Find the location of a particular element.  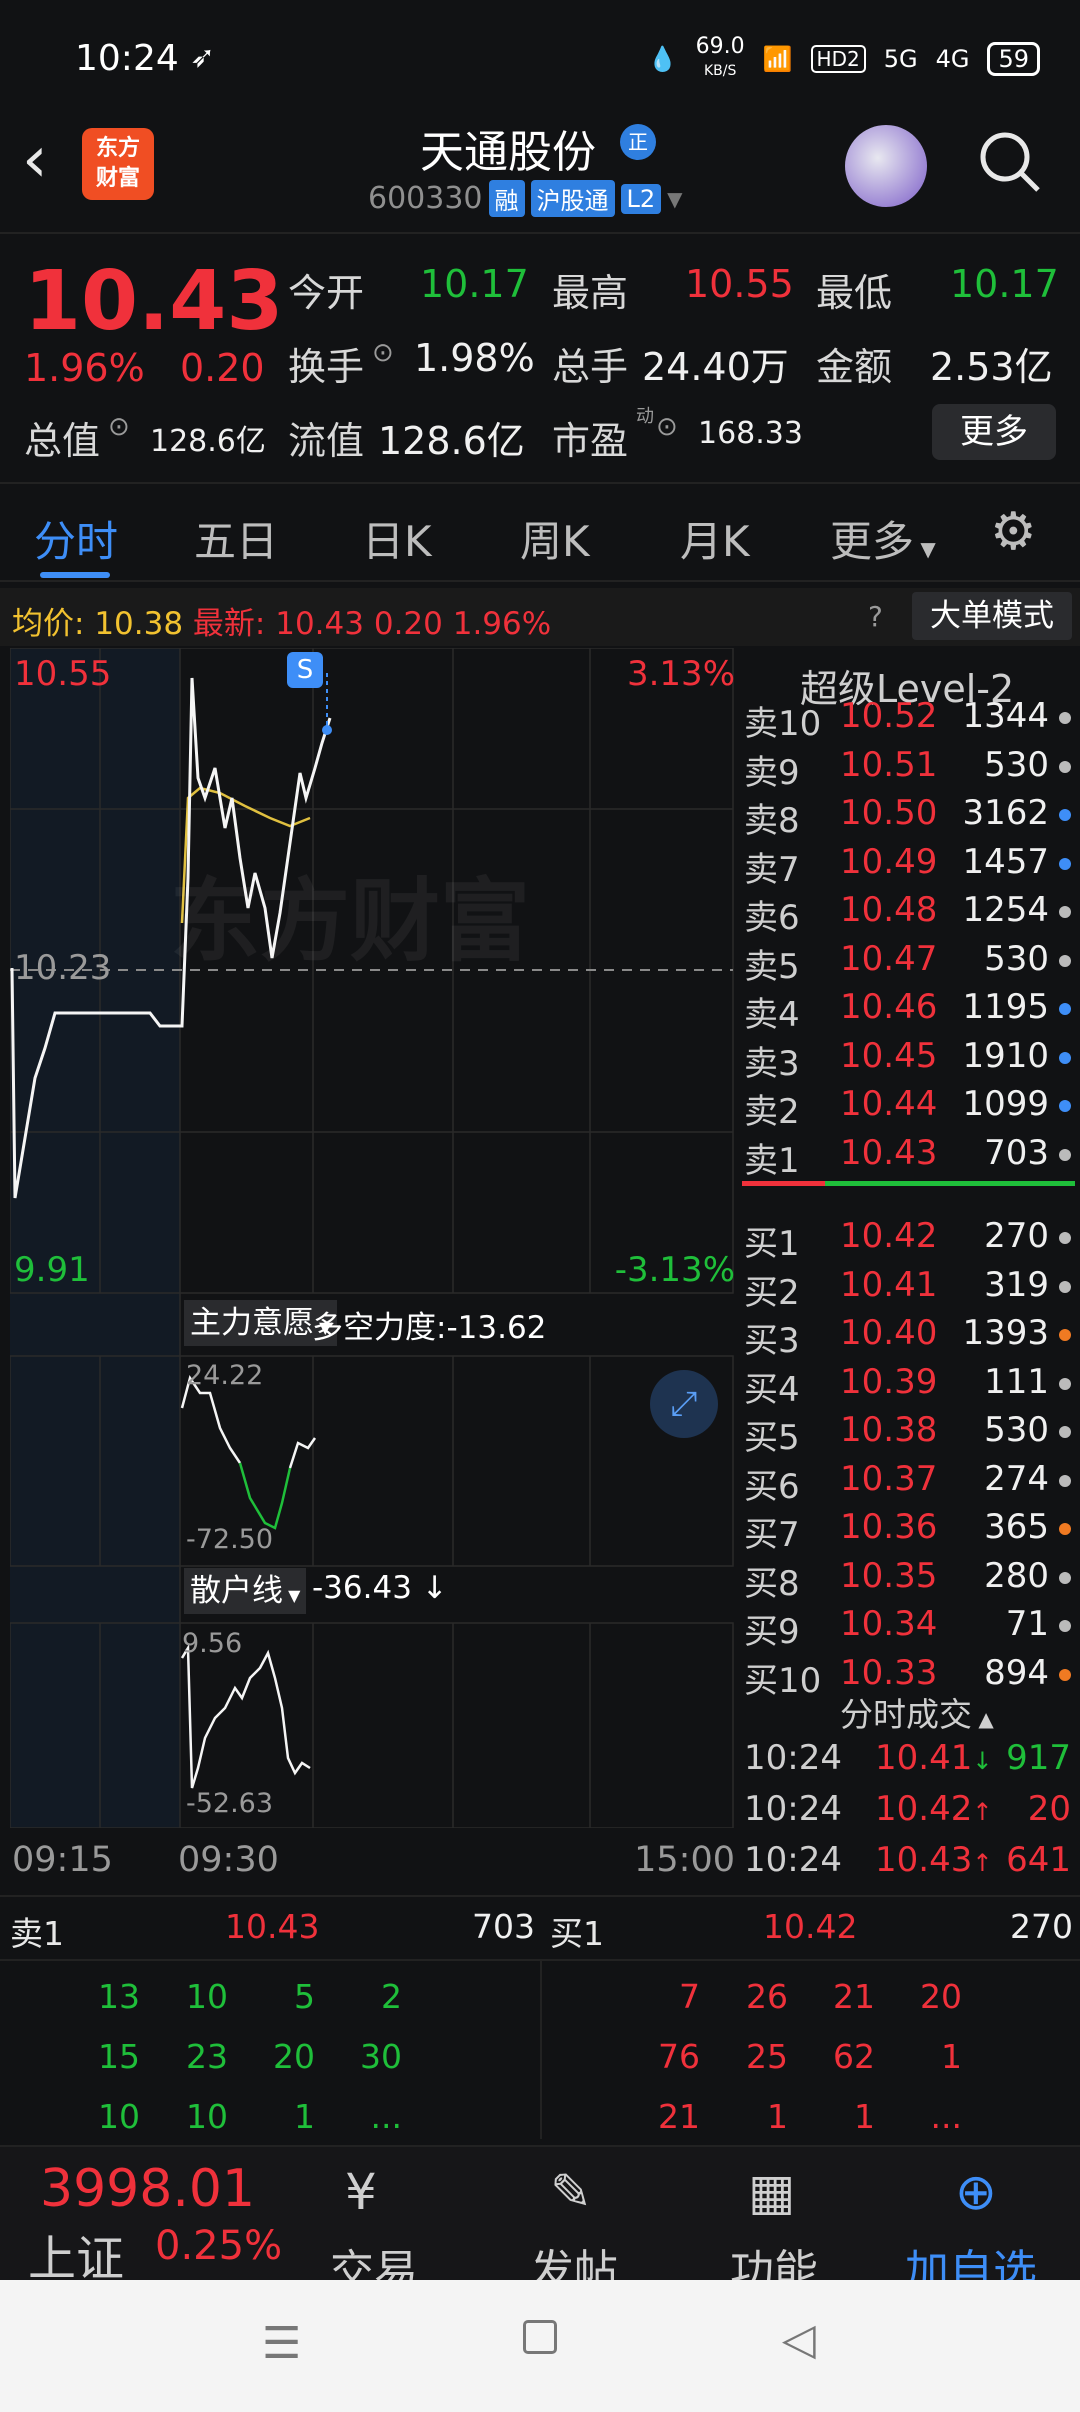

sell-level-row: 卖9 10.51 530 is located at coordinates (907, 769).